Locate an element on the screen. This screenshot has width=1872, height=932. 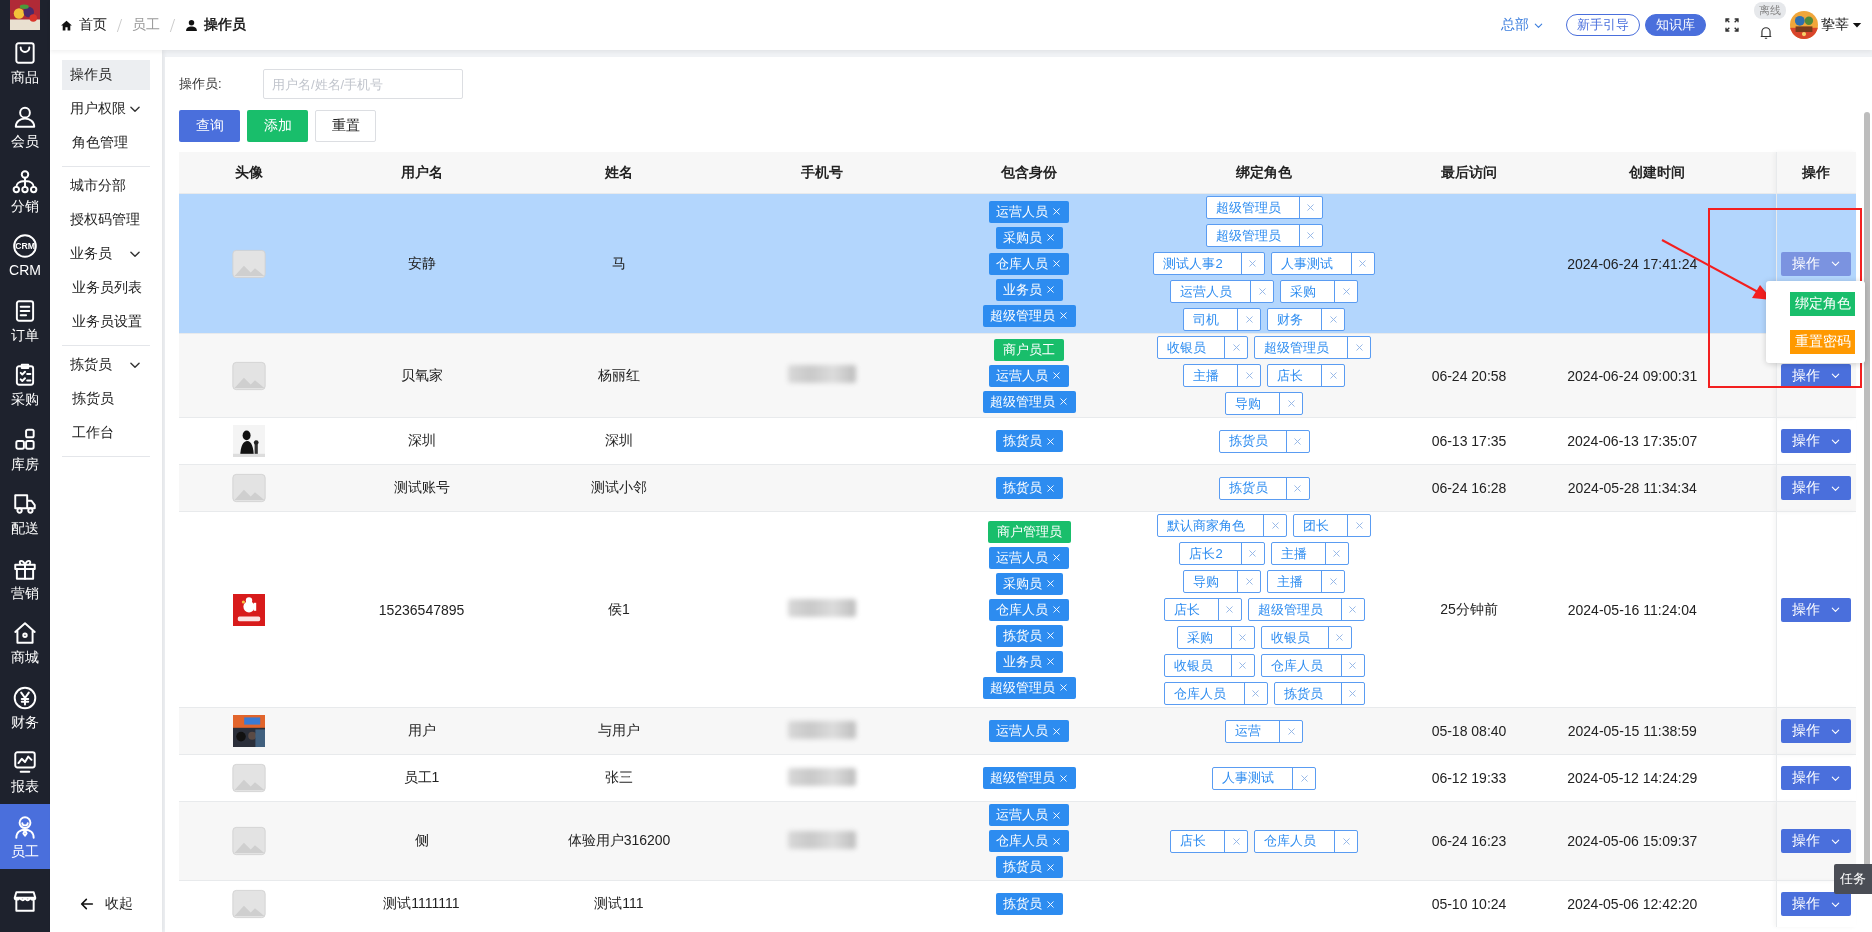
column-header: 手机号 is located at coordinates (821, 173).